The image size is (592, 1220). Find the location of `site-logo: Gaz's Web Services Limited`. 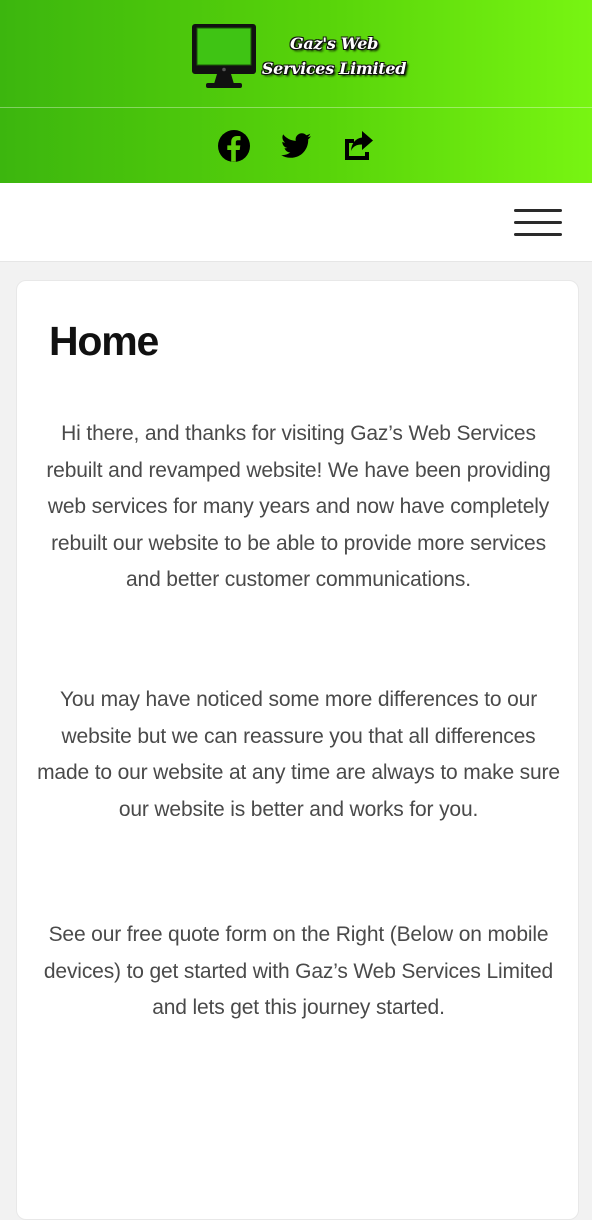

site-logo: Gaz's Web Services Limited is located at coordinates (298, 57).